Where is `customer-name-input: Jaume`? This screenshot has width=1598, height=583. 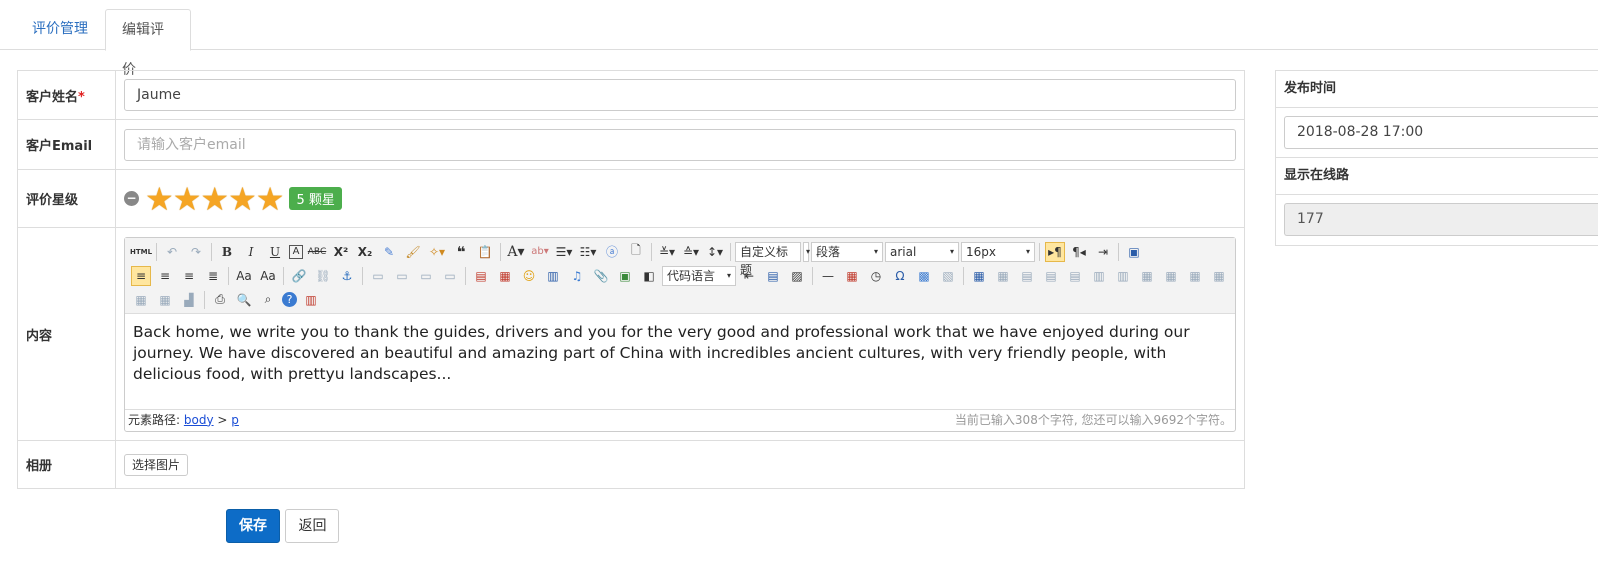 customer-name-input: Jaume is located at coordinates (680, 95).